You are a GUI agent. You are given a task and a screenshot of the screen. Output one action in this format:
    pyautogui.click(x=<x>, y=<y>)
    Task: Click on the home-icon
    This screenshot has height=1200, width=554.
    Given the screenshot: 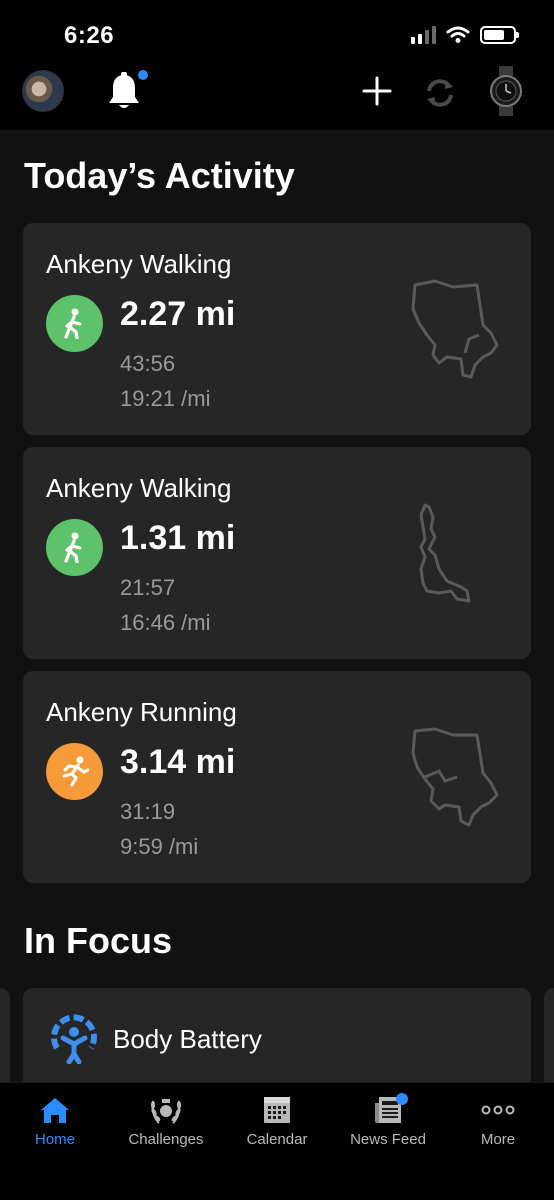 What is the action you would take?
    pyautogui.click(x=55, y=1110)
    